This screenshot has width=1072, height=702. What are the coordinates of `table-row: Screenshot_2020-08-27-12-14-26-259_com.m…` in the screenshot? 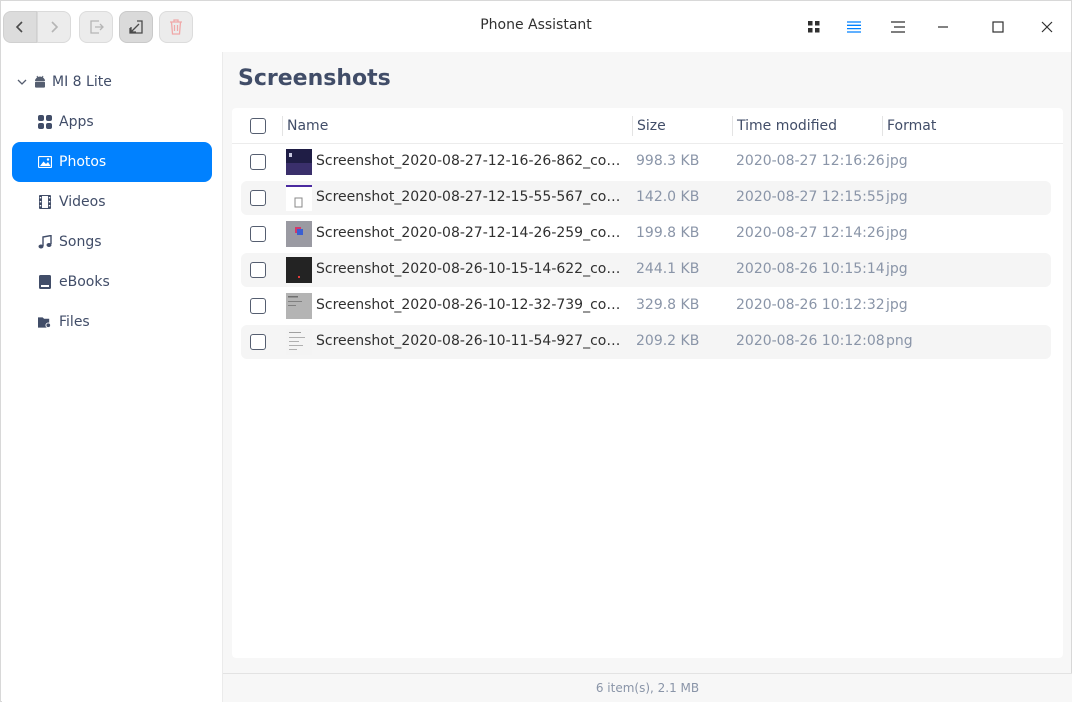 It's located at (646, 234).